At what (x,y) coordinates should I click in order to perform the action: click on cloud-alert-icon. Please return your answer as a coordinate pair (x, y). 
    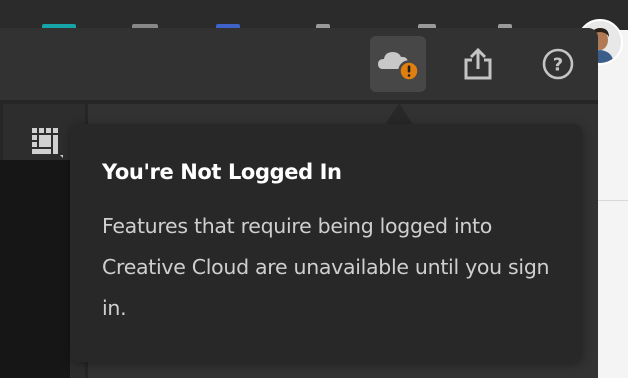
    Looking at the image, I should click on (399, 67).